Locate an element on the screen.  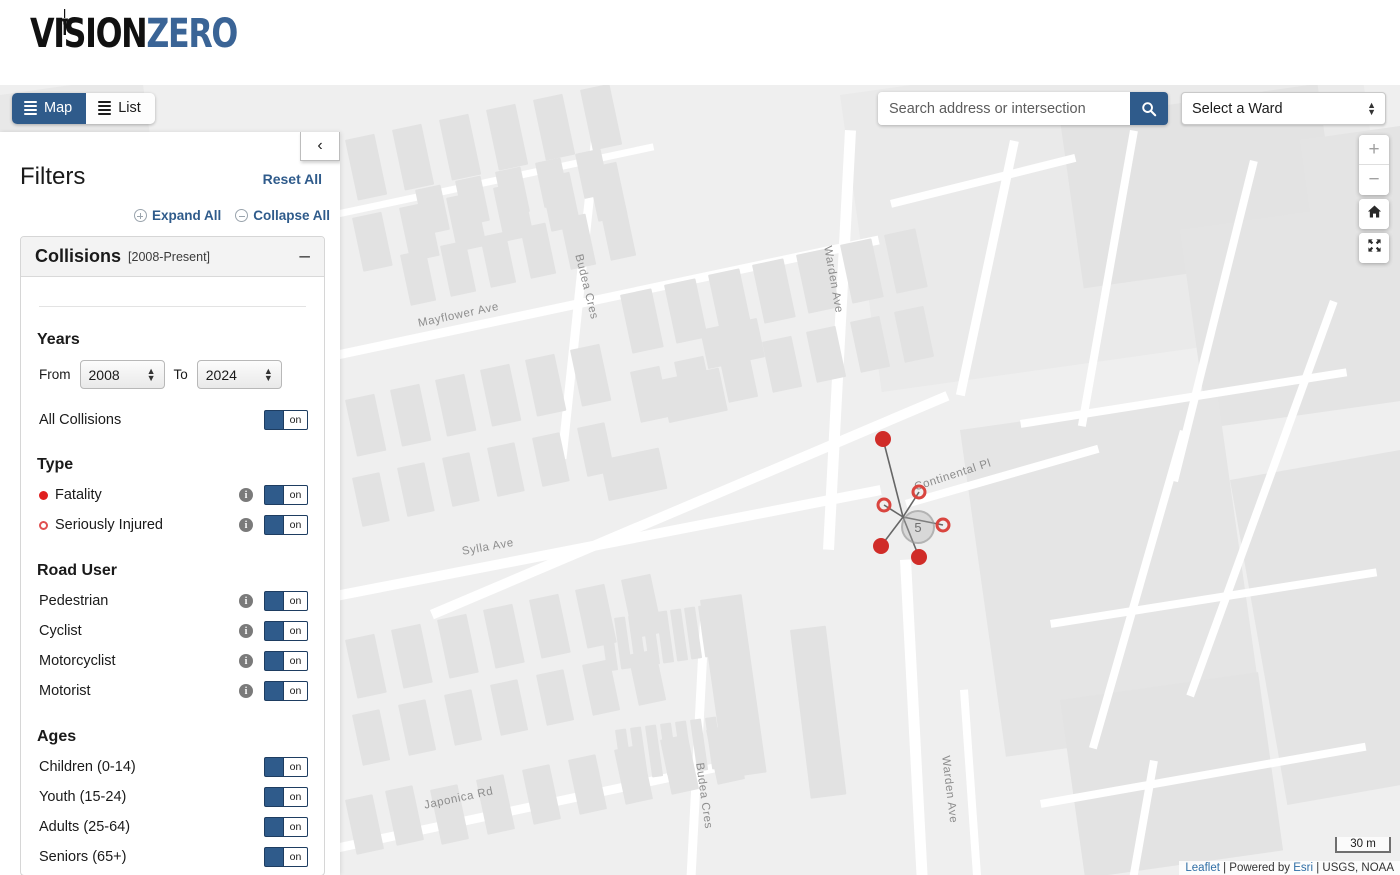
home-button is located at coordinates (1374, 214).